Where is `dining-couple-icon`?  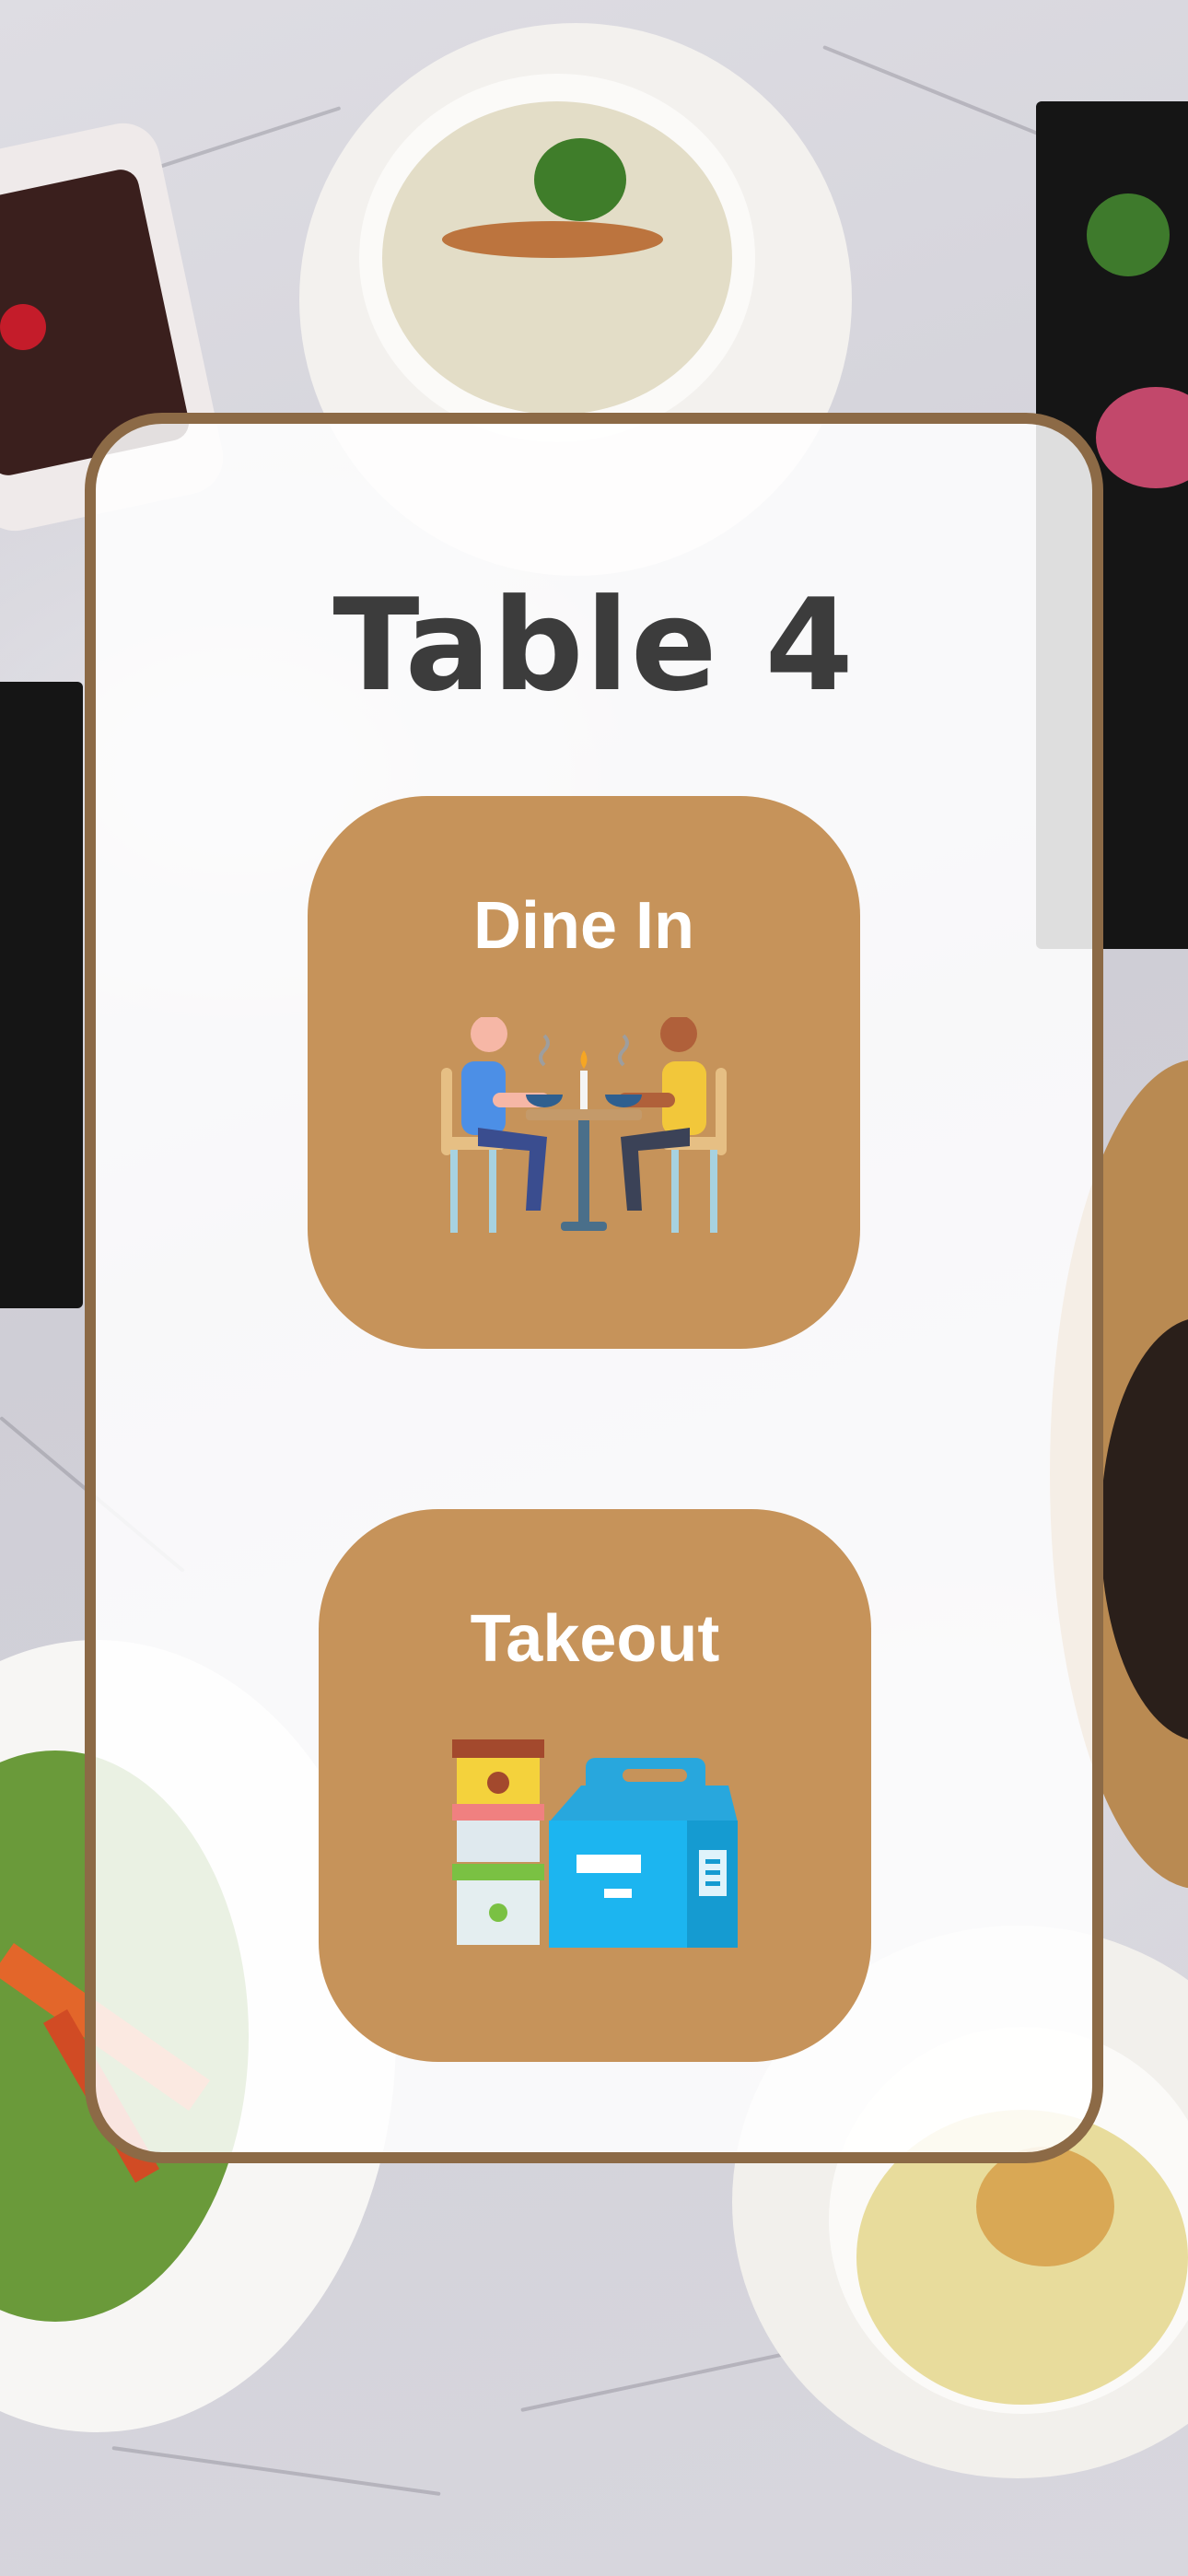 dining-couple-icon is located at coordinates (584, 1125).